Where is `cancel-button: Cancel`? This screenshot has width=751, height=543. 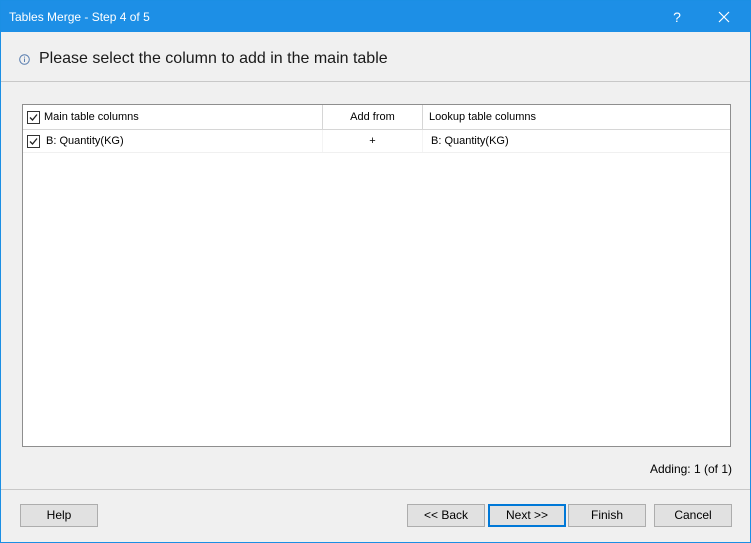
cancel-button: Cancel is located at coordinates (693, 515).